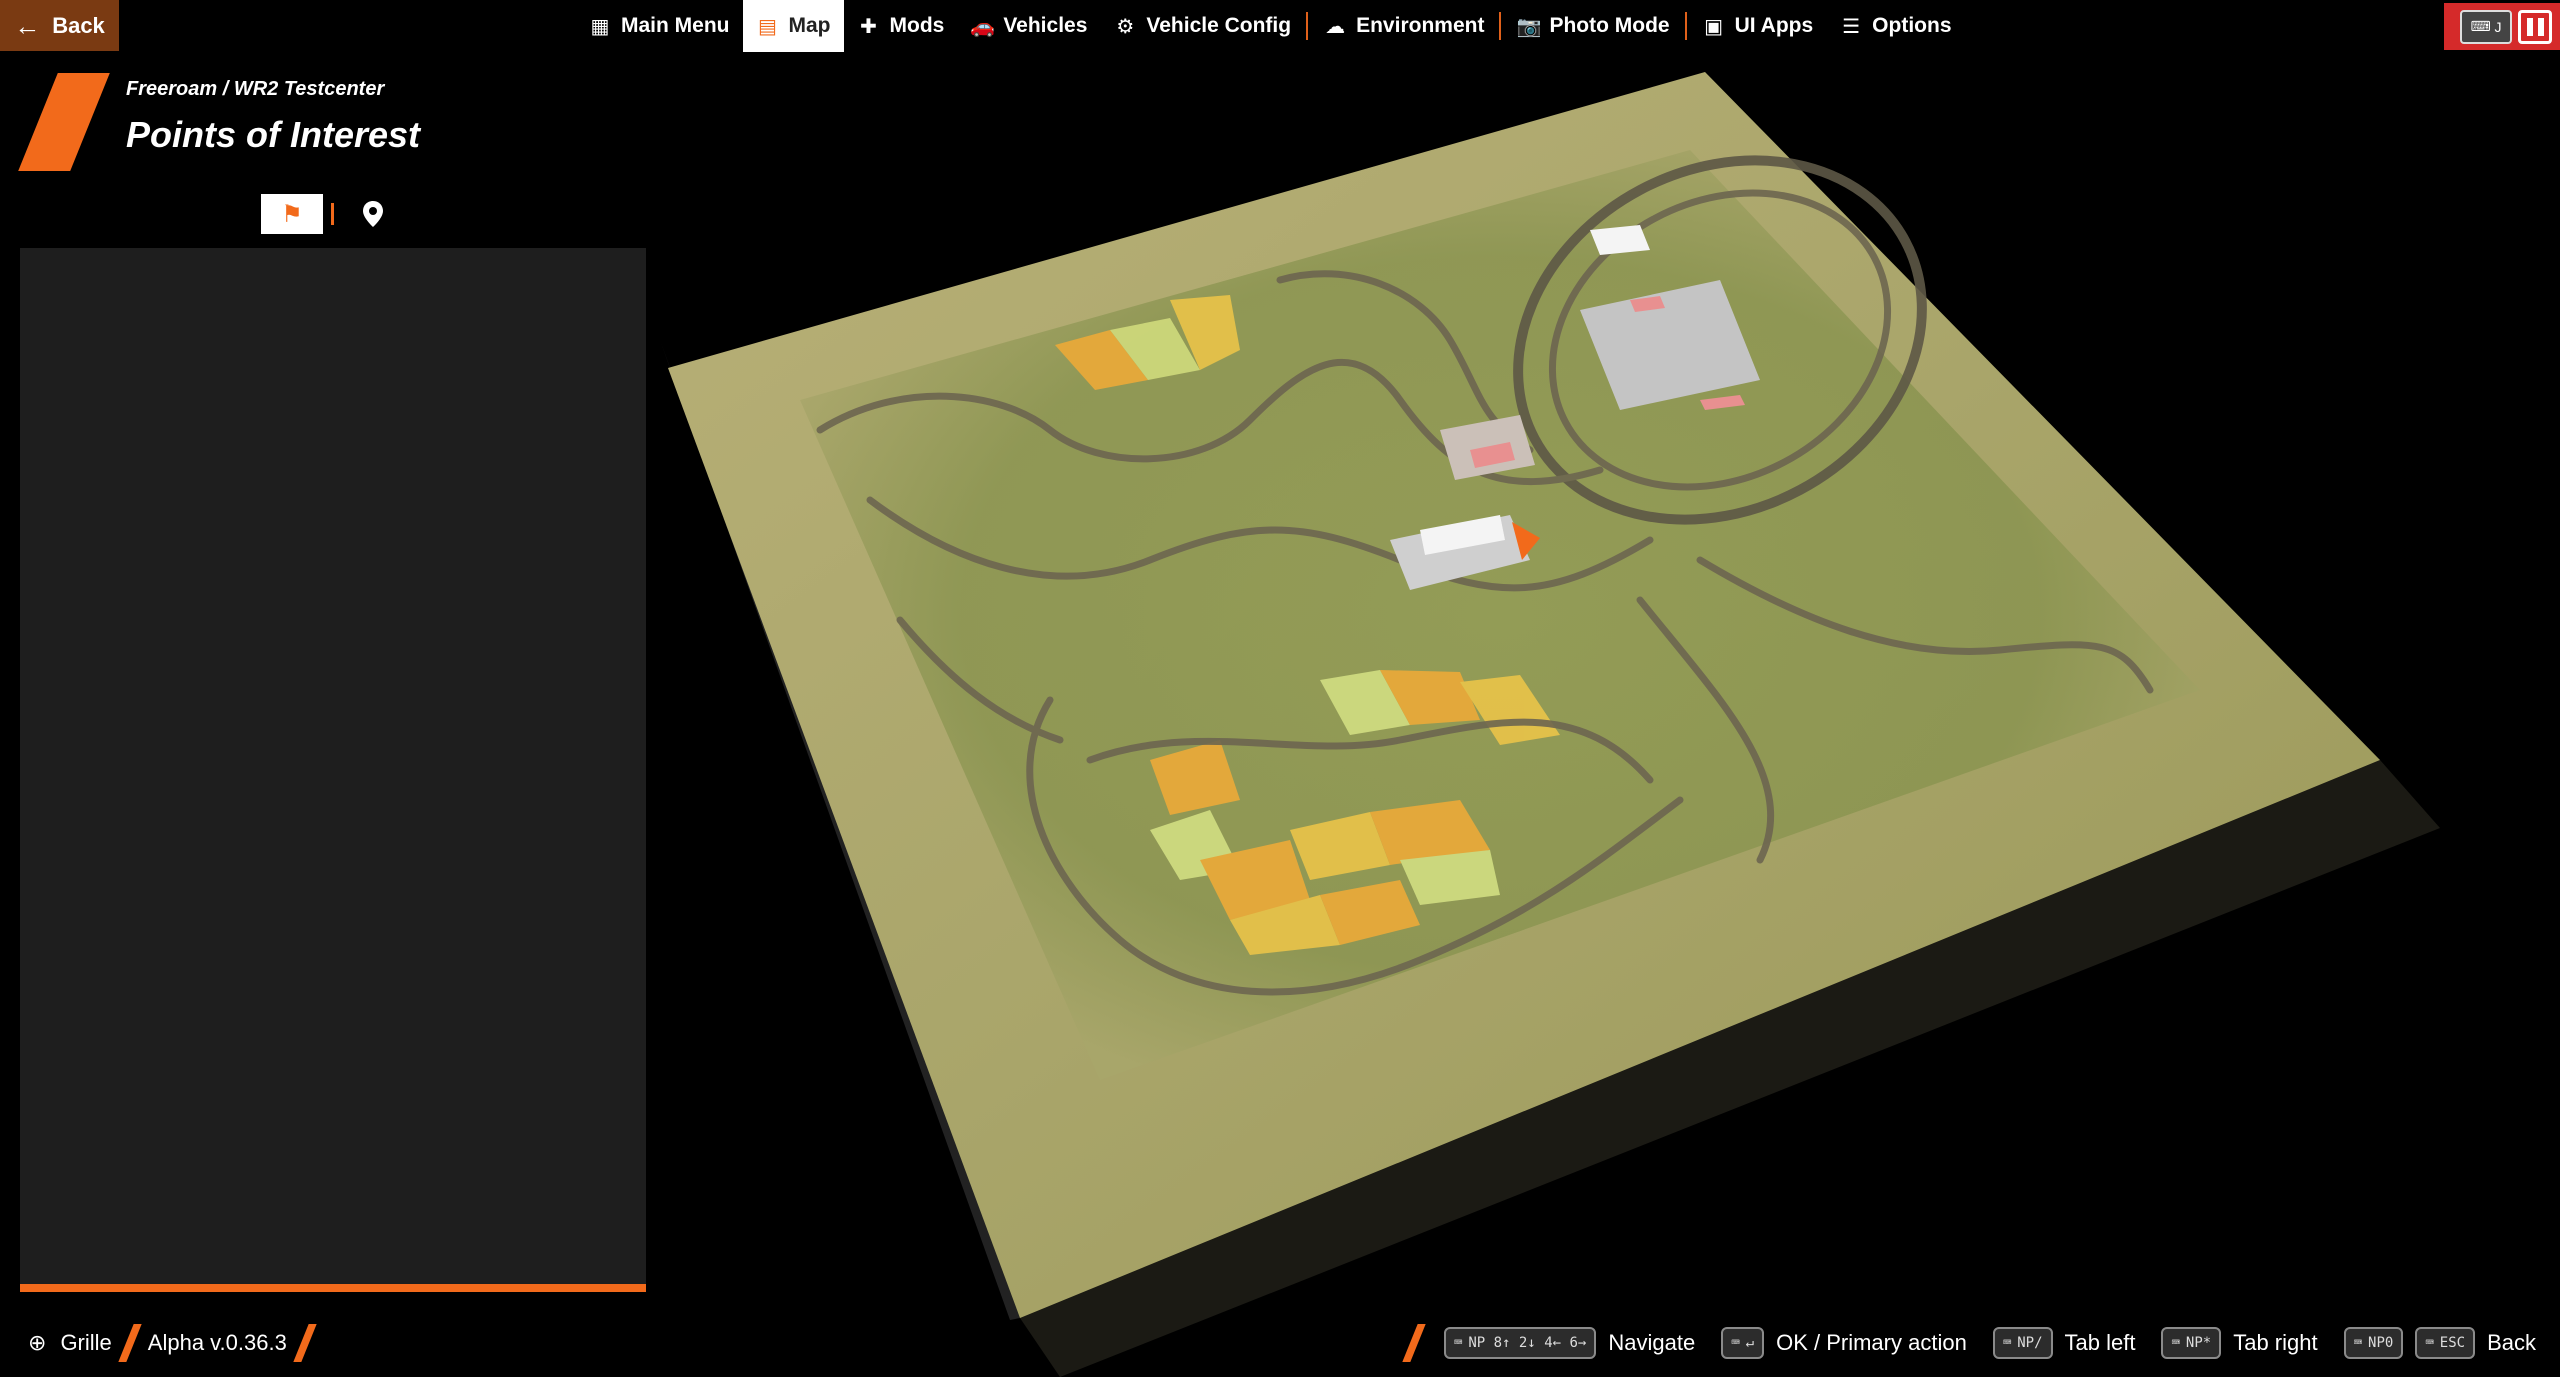 The image size is (2560, 1377). Describe the element at coordinates (767, 26) in the screenshot. I see `map-icon: ▤` at that location.